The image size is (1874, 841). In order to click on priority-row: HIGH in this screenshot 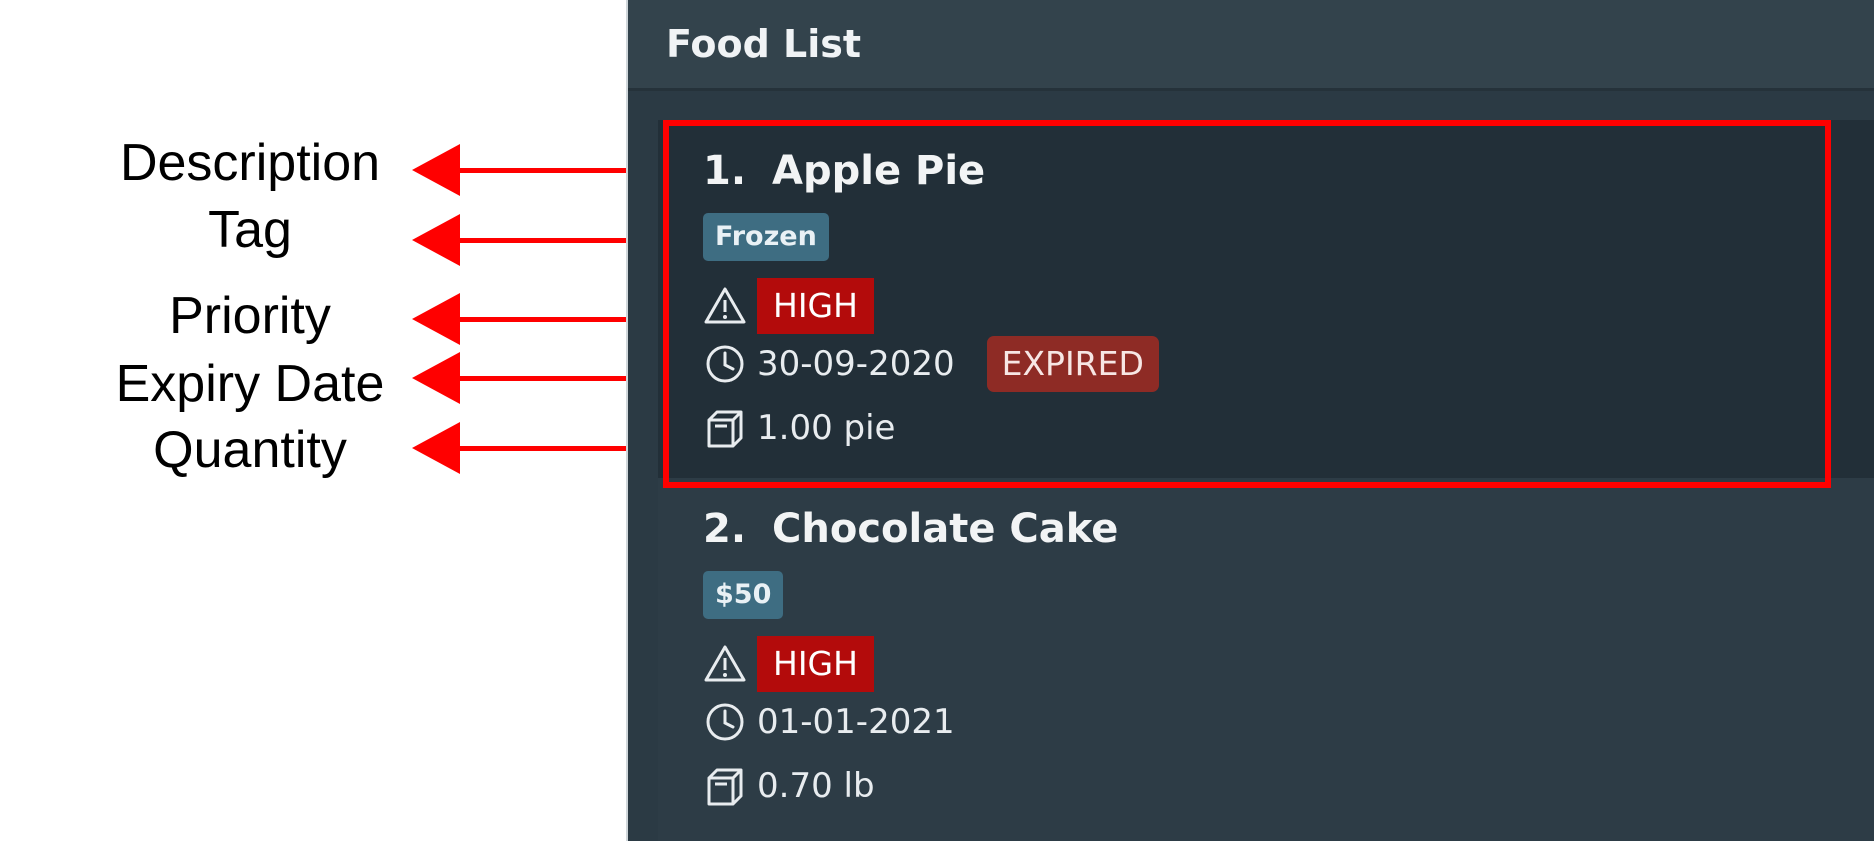, I will do `click(788, 664)`.